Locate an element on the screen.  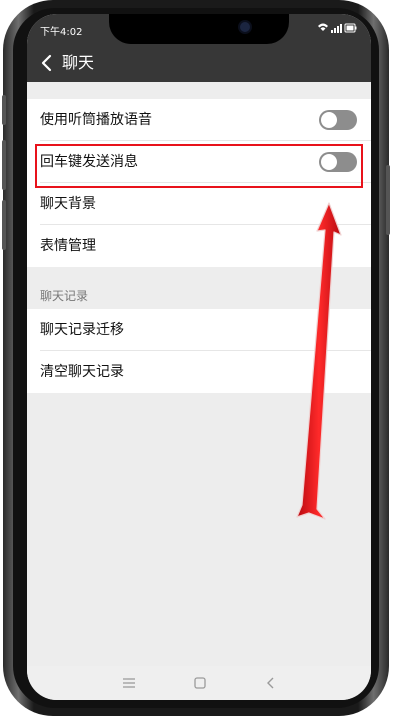
side-button-left-upper is located at coordinates (4, 110).